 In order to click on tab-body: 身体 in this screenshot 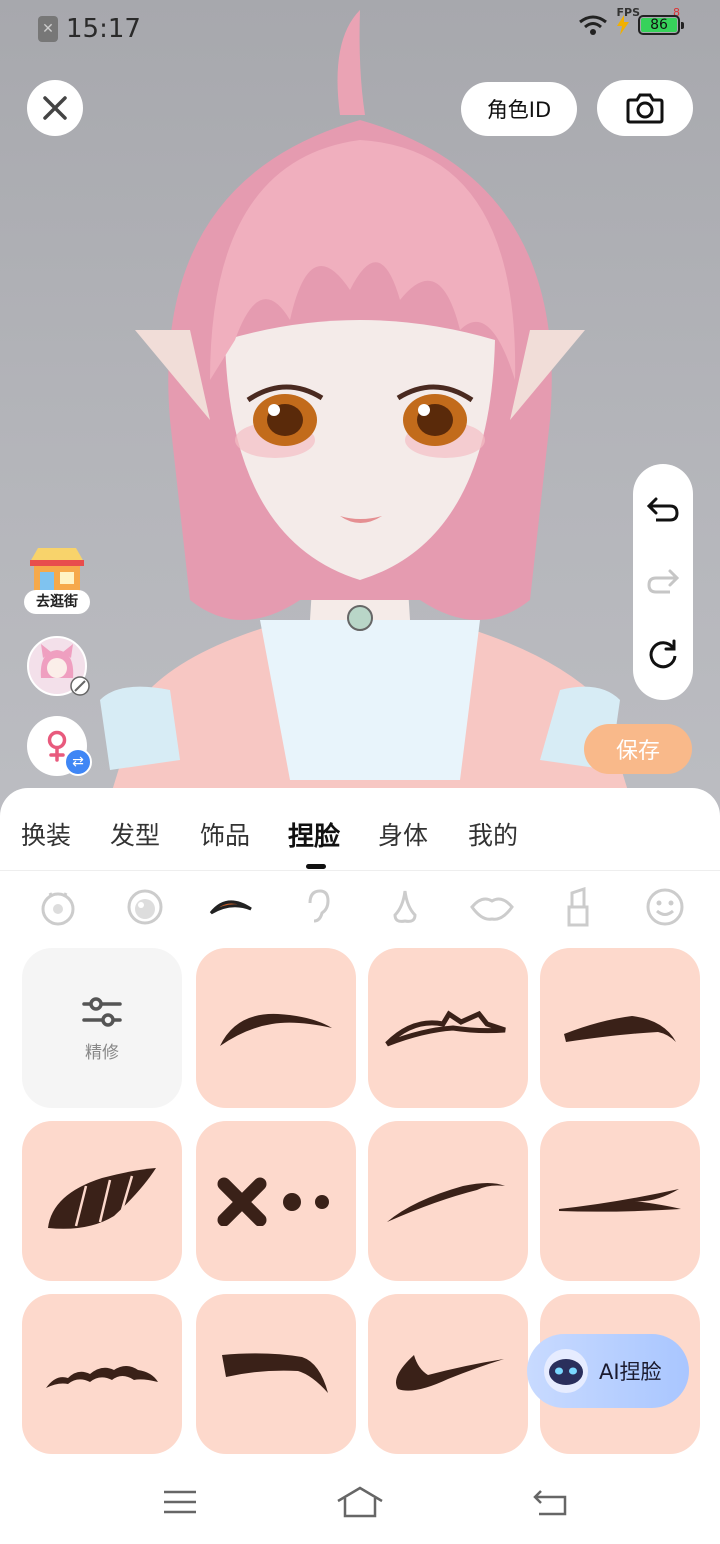, I will do `click(403, 834)`.